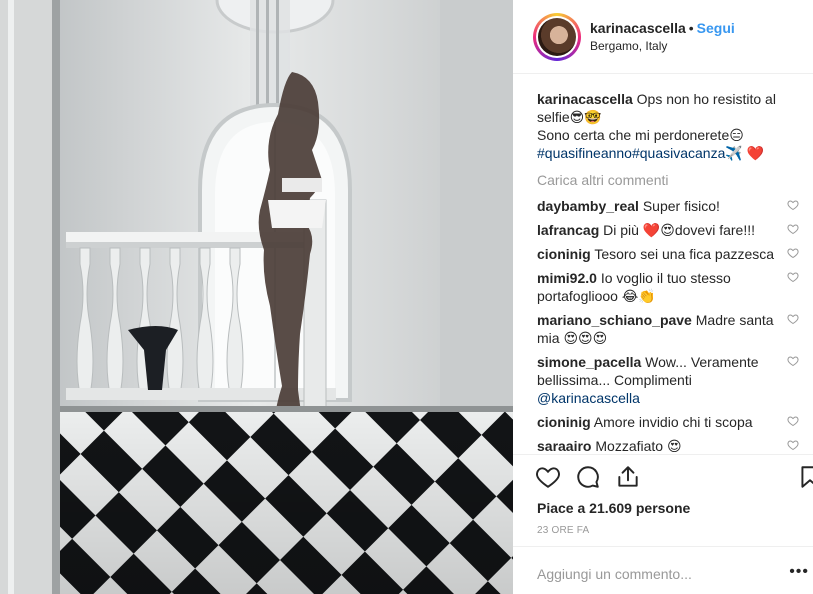 The height and width of the screenshot is (594, 813). Describe the element at coordinates (638, 446) in the screenshot. I see `comment-text: Mozzafiato 😍` at that location.